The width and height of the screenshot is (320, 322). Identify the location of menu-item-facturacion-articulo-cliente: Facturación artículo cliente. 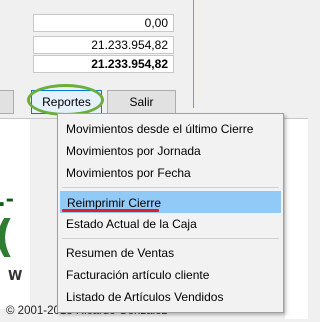
(170, 275).